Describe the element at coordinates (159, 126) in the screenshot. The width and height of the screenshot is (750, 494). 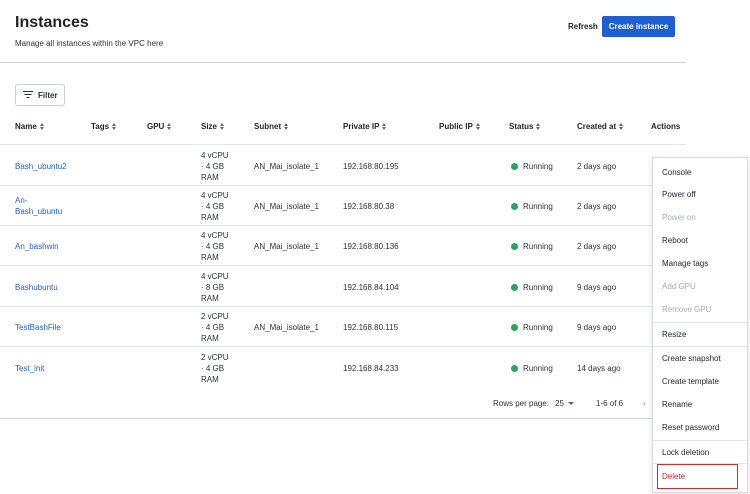
I see `column-header-gpu: GPU` at that location.